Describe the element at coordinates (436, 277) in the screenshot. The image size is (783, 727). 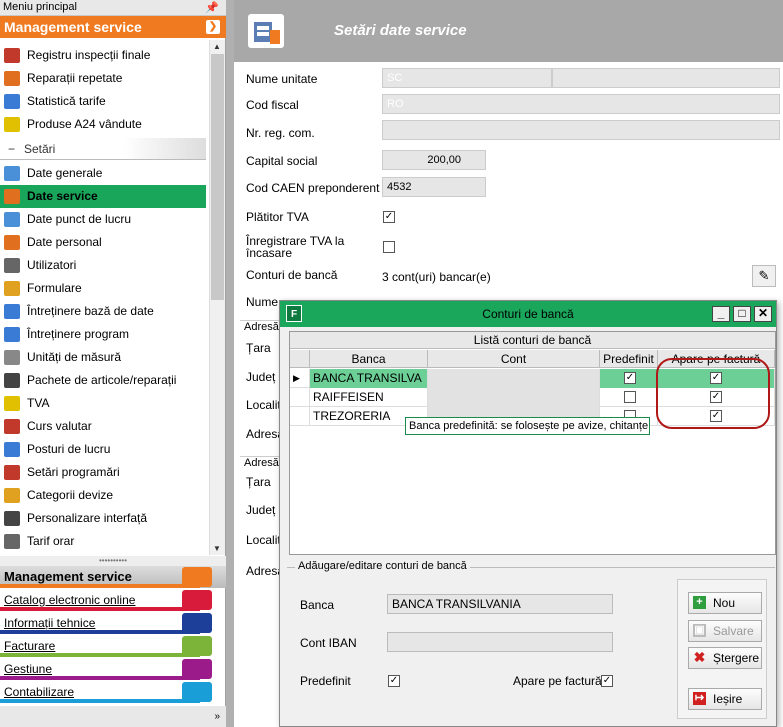
I see `conturi-banca-count: 3 cont(uri) bancar(e)` at that location.